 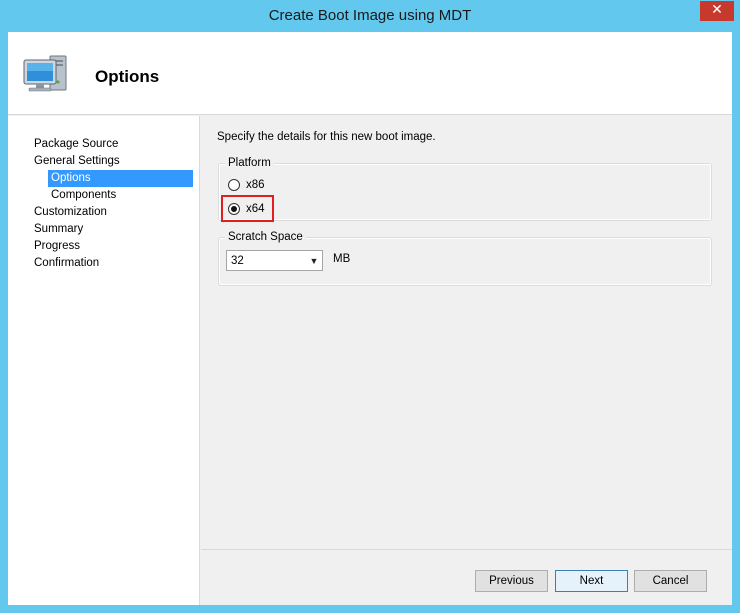 What do you see at coordinates (265, 237) in the screenshot?
I see `scratch-space-group-label: Scratch Space` at bounding box center [265, 237].